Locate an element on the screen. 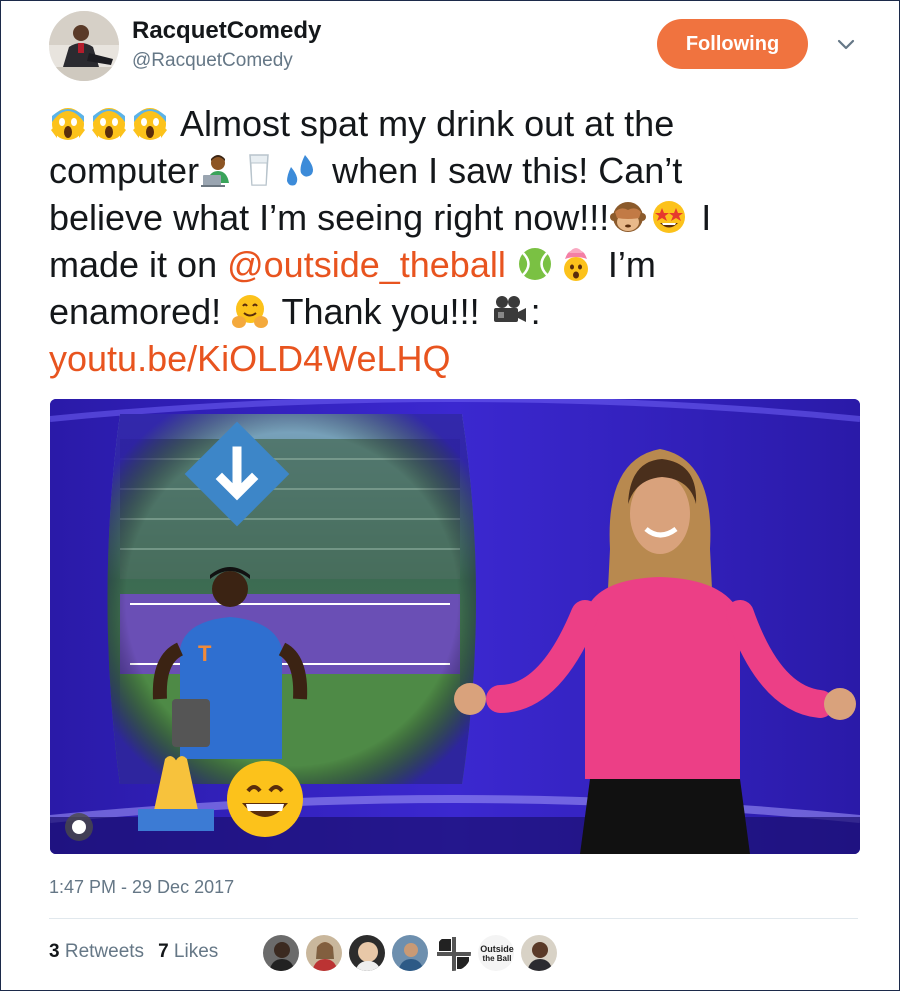  tweet-text-segment: computer is located at coordinates (124, 170).